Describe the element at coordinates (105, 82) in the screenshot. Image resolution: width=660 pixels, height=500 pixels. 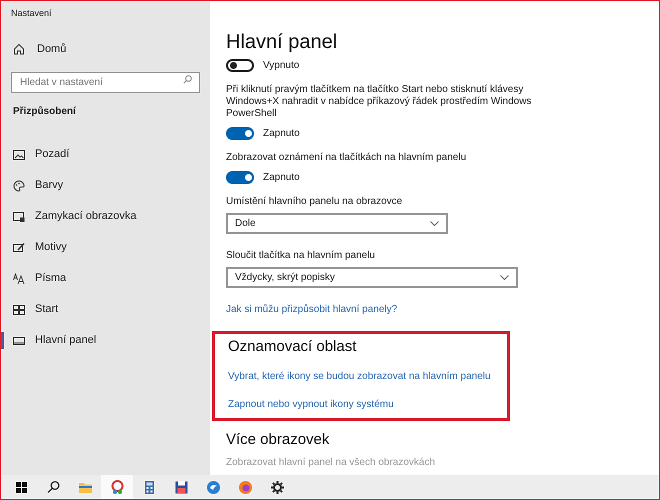
I see `search-field: Hledat v nastavení` at that location.